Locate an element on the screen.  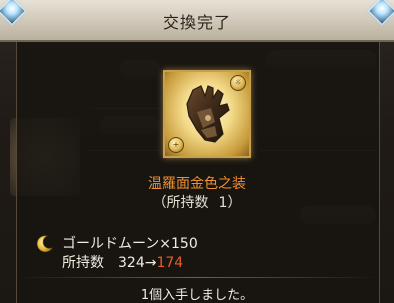
dialog-header: 交換完了 is located at coordinates (197, 21).